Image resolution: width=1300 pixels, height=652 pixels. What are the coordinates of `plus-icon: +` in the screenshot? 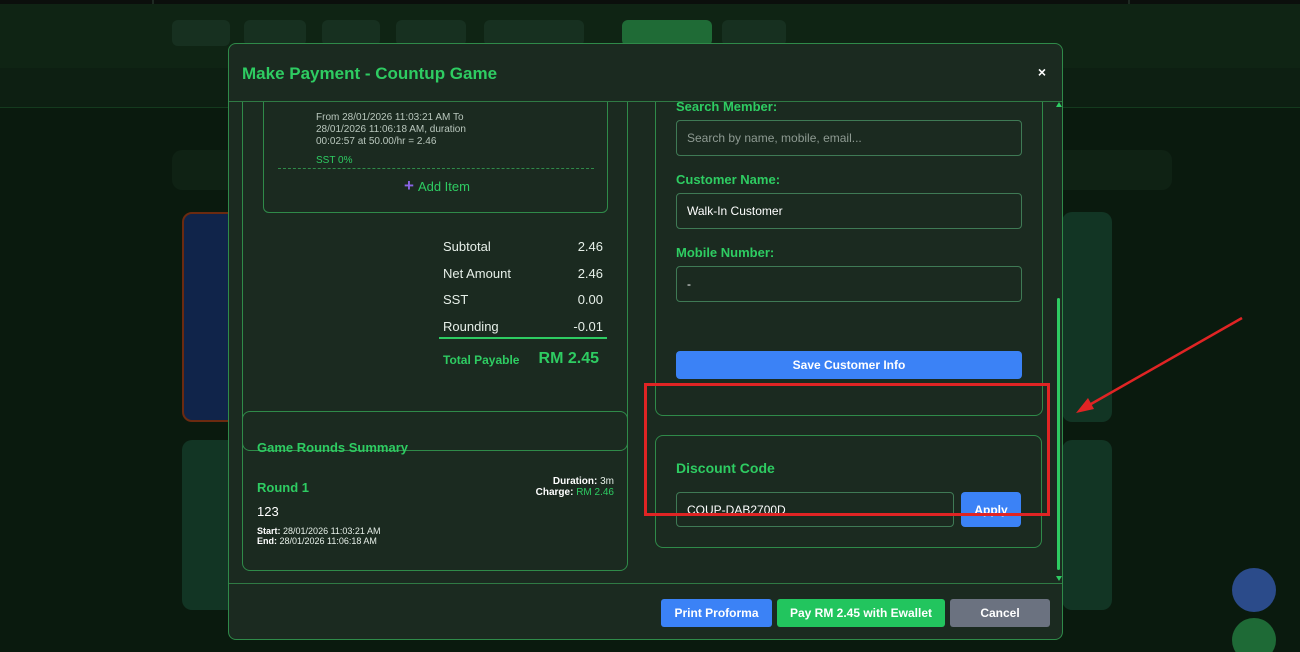 It's located at (409, 185).